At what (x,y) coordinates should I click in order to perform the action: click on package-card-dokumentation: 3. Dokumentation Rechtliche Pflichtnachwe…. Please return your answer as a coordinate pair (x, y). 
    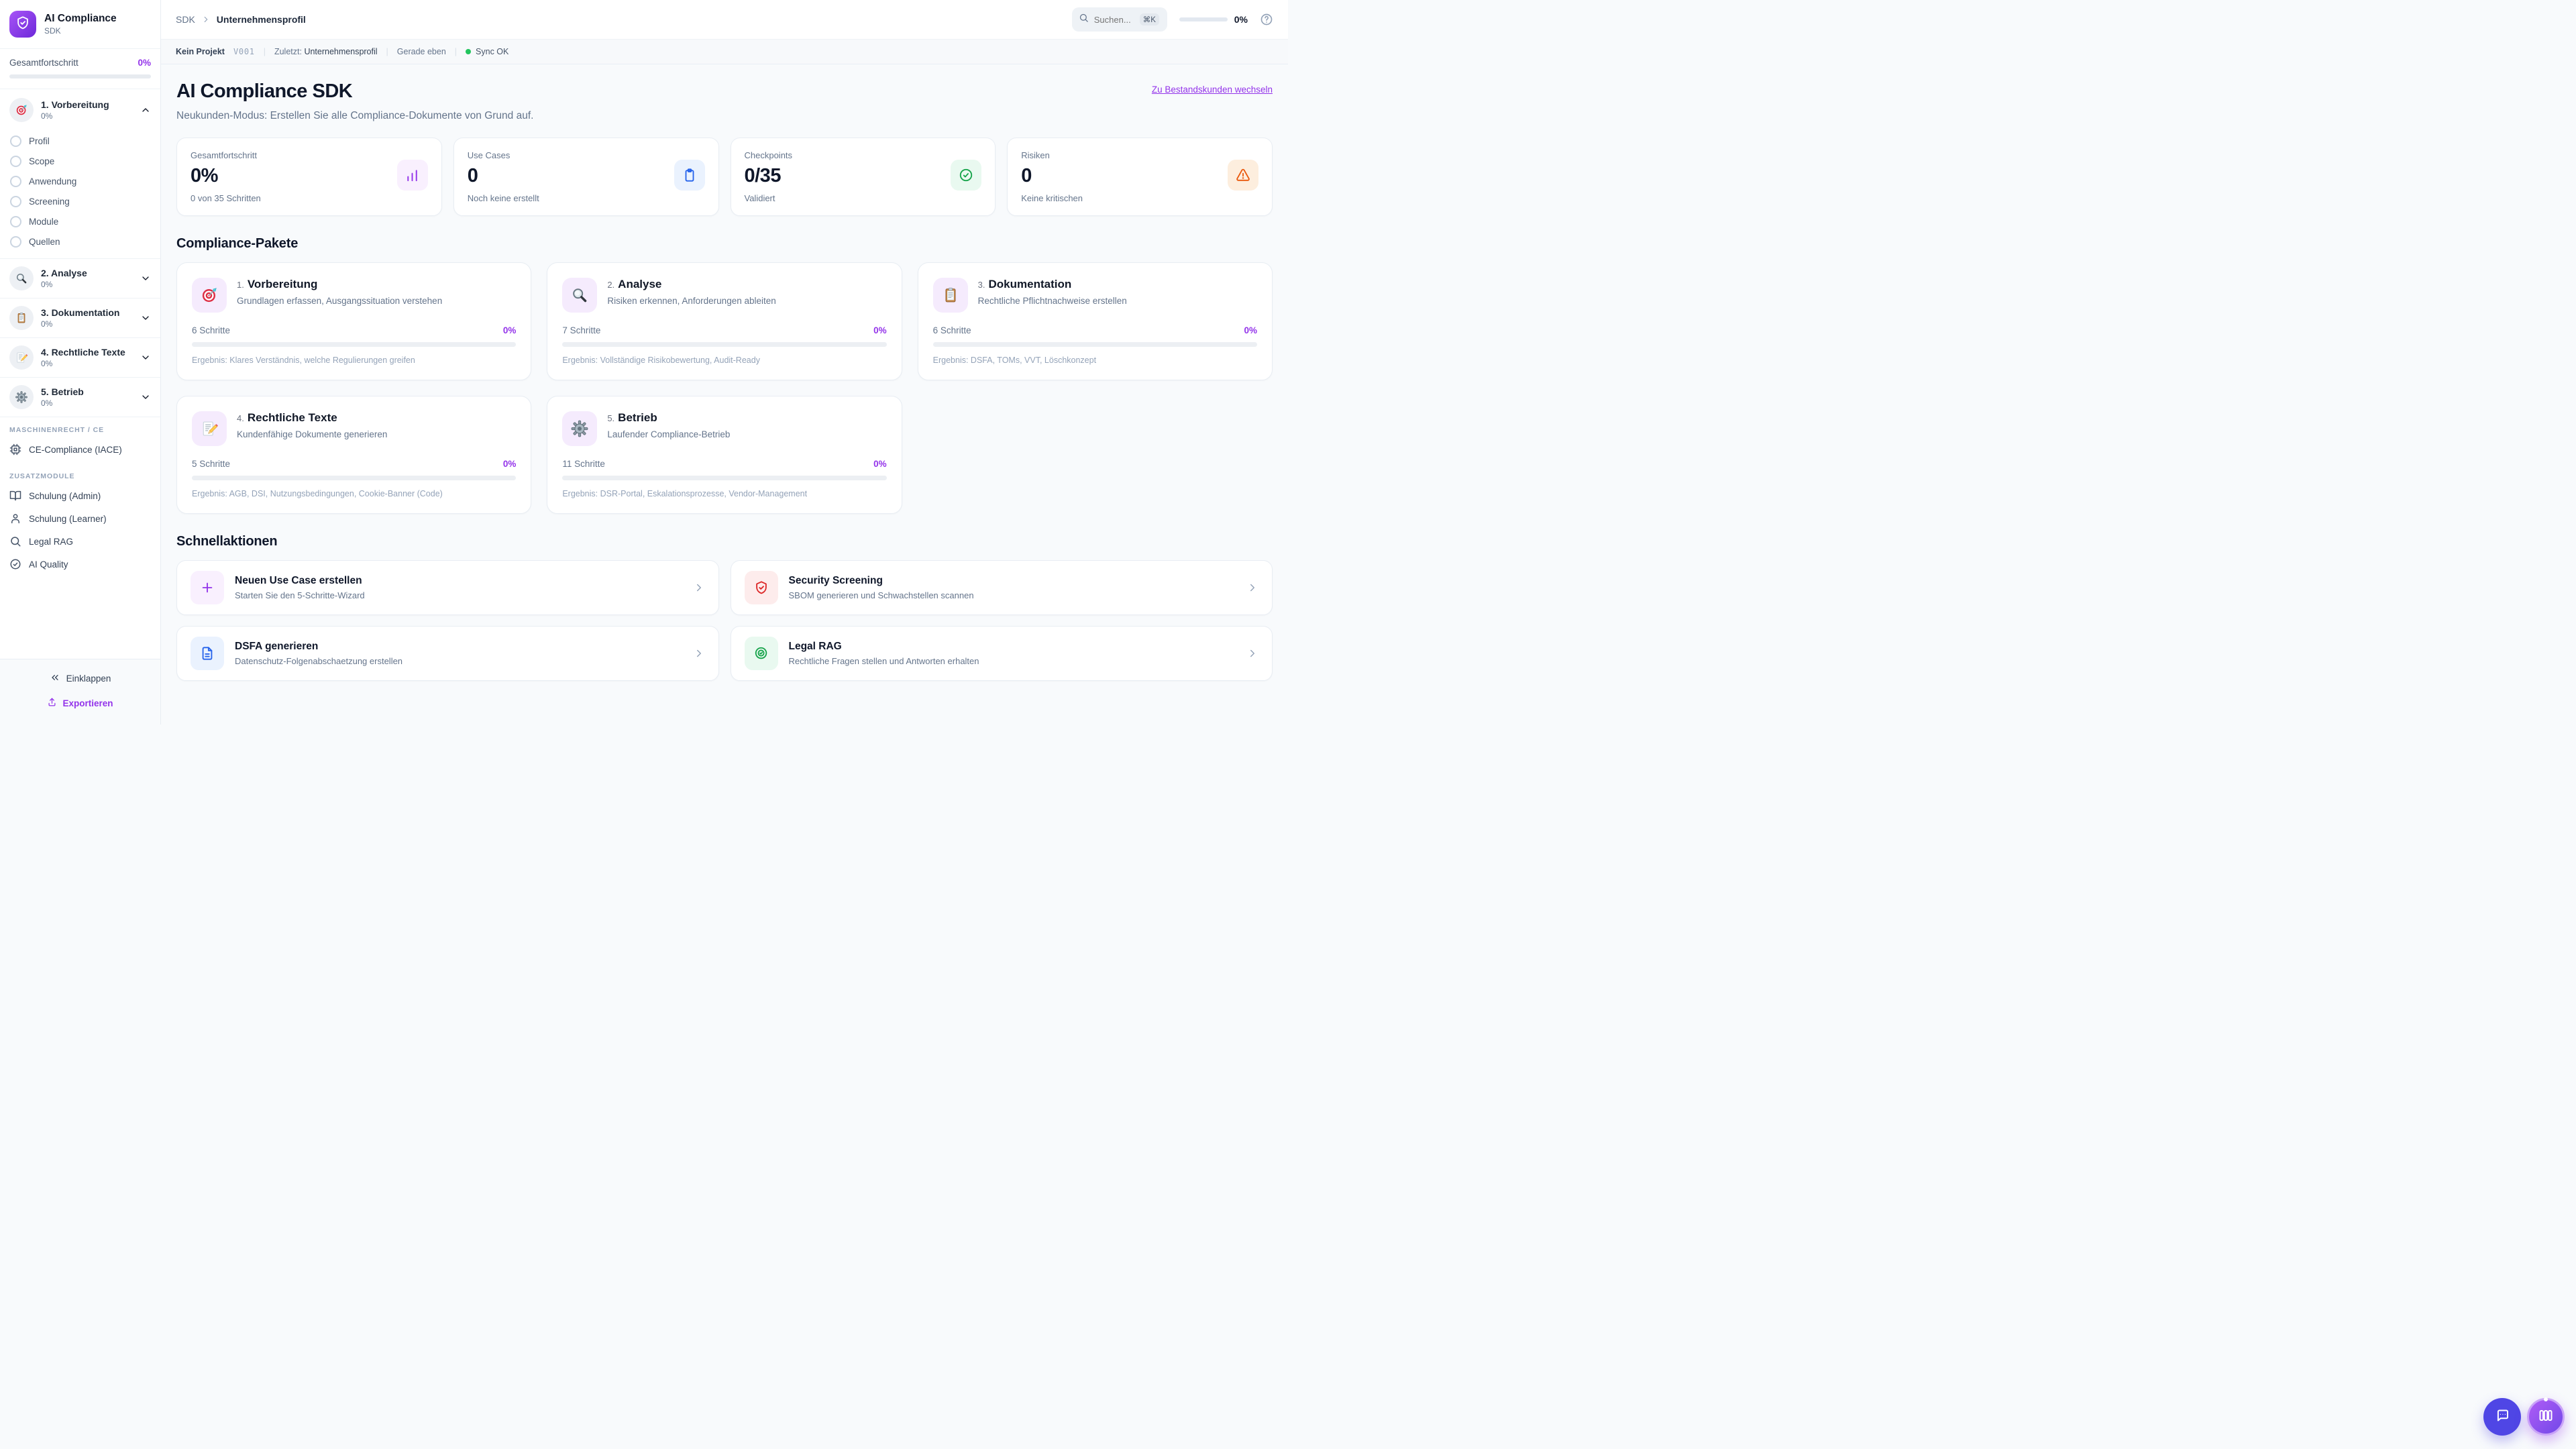
    Looking at the image, I should click on (1095, 321).